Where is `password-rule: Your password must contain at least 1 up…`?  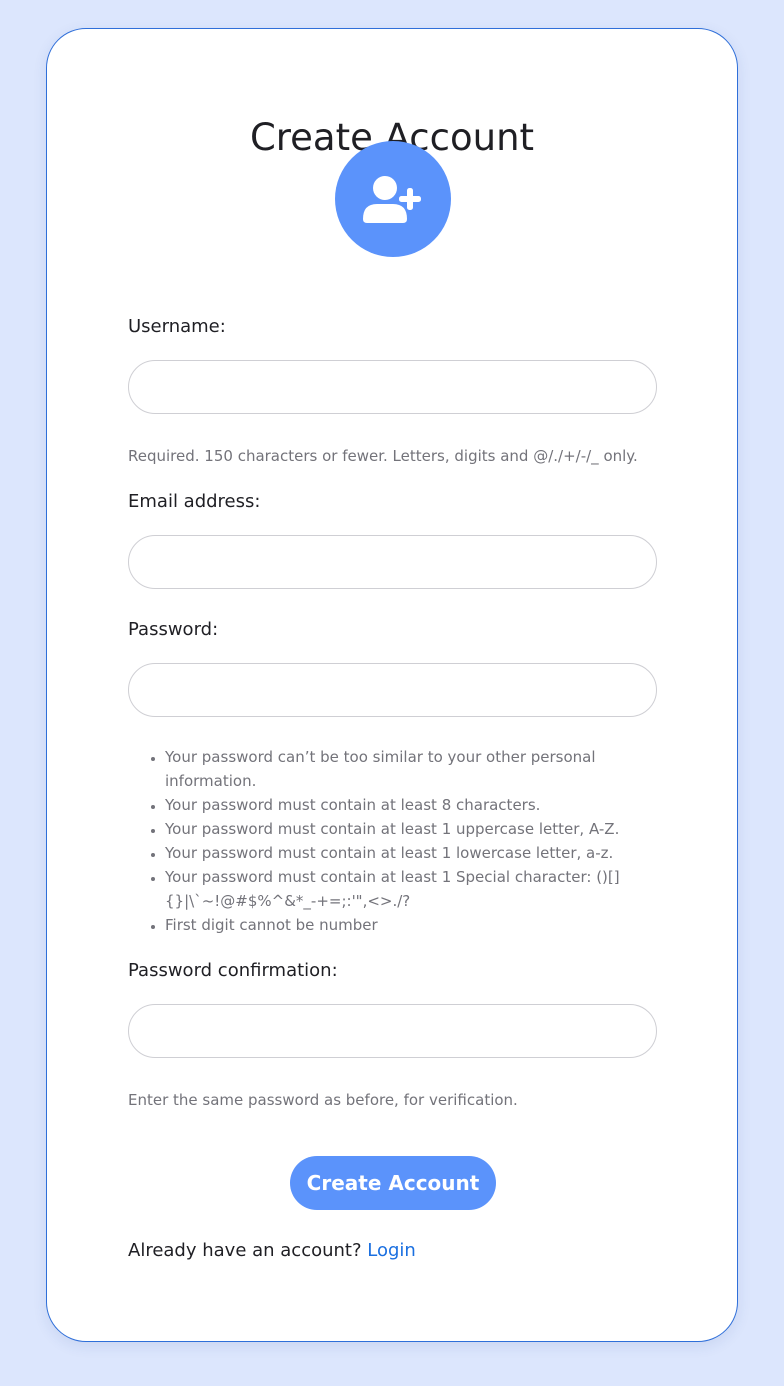
password-rule: Your password must contain at least 1 up… is located at coordinates (415, 829).